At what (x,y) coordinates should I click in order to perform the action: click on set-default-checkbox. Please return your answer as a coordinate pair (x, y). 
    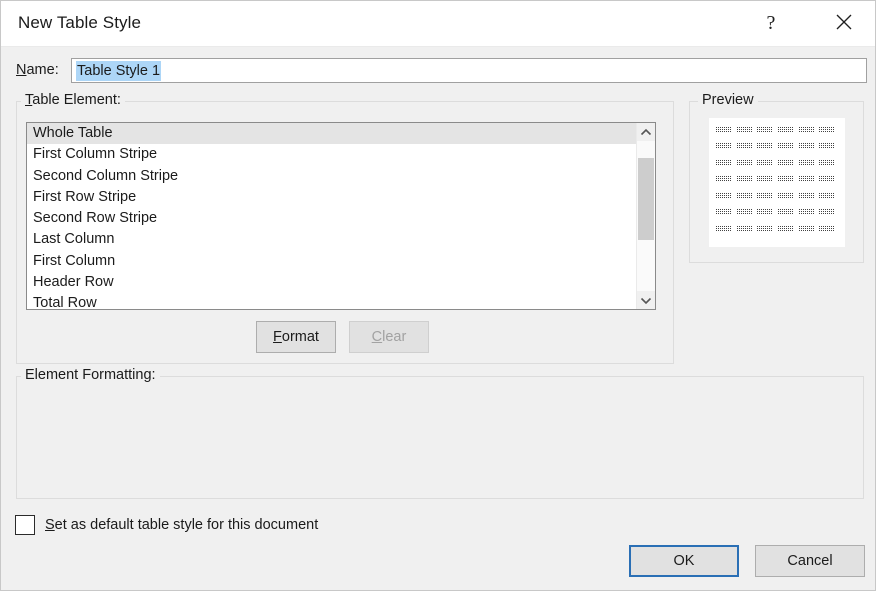
    Looking at the image, I should click on (25, 525).